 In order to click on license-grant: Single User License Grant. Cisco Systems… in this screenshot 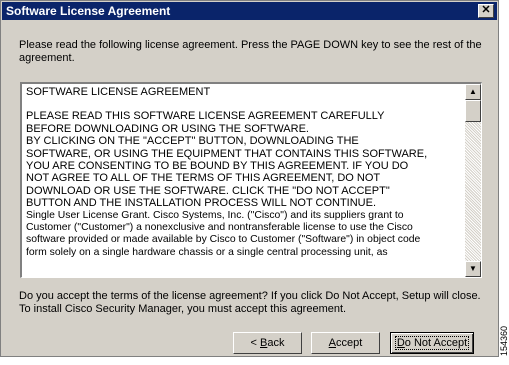, I will do `click(223, 233)`.